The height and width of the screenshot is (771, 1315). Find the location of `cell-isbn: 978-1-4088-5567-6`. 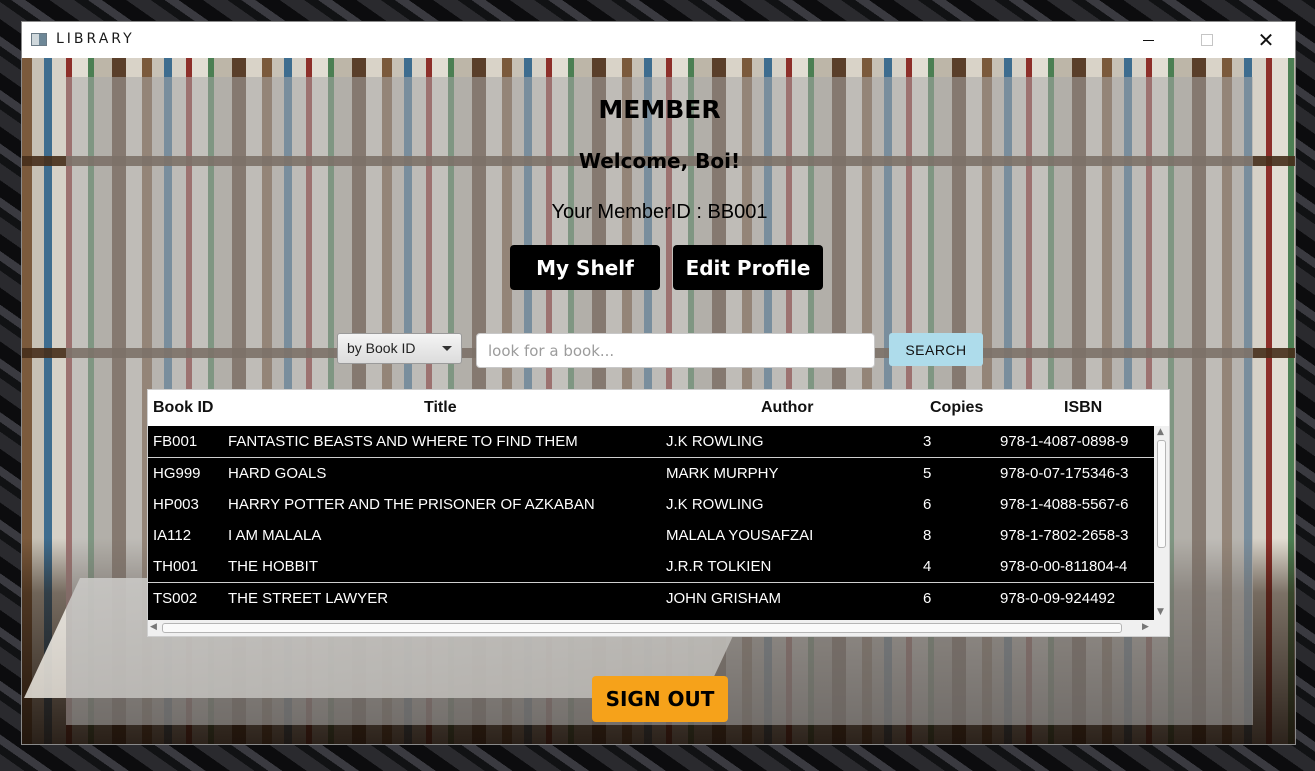

cell-isbn: 978-1-4088-5567-6 is located at coordinates (1064, 504).